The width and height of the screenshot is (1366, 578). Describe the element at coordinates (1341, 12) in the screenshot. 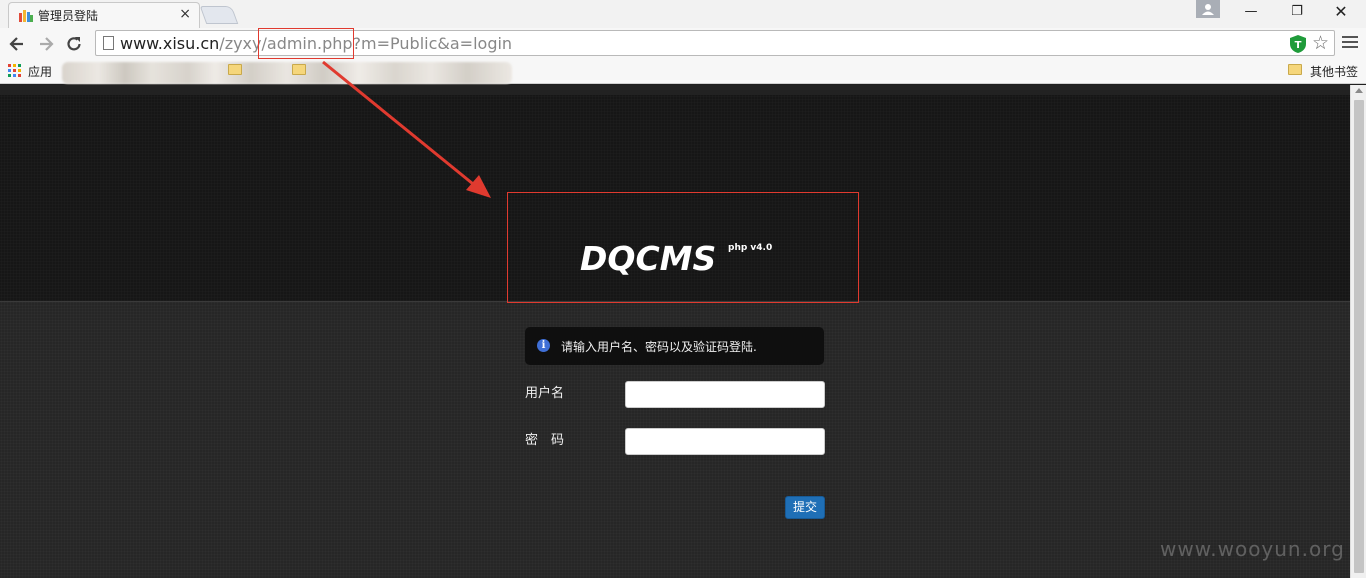

I see `close-window-button: ✕` at that location.